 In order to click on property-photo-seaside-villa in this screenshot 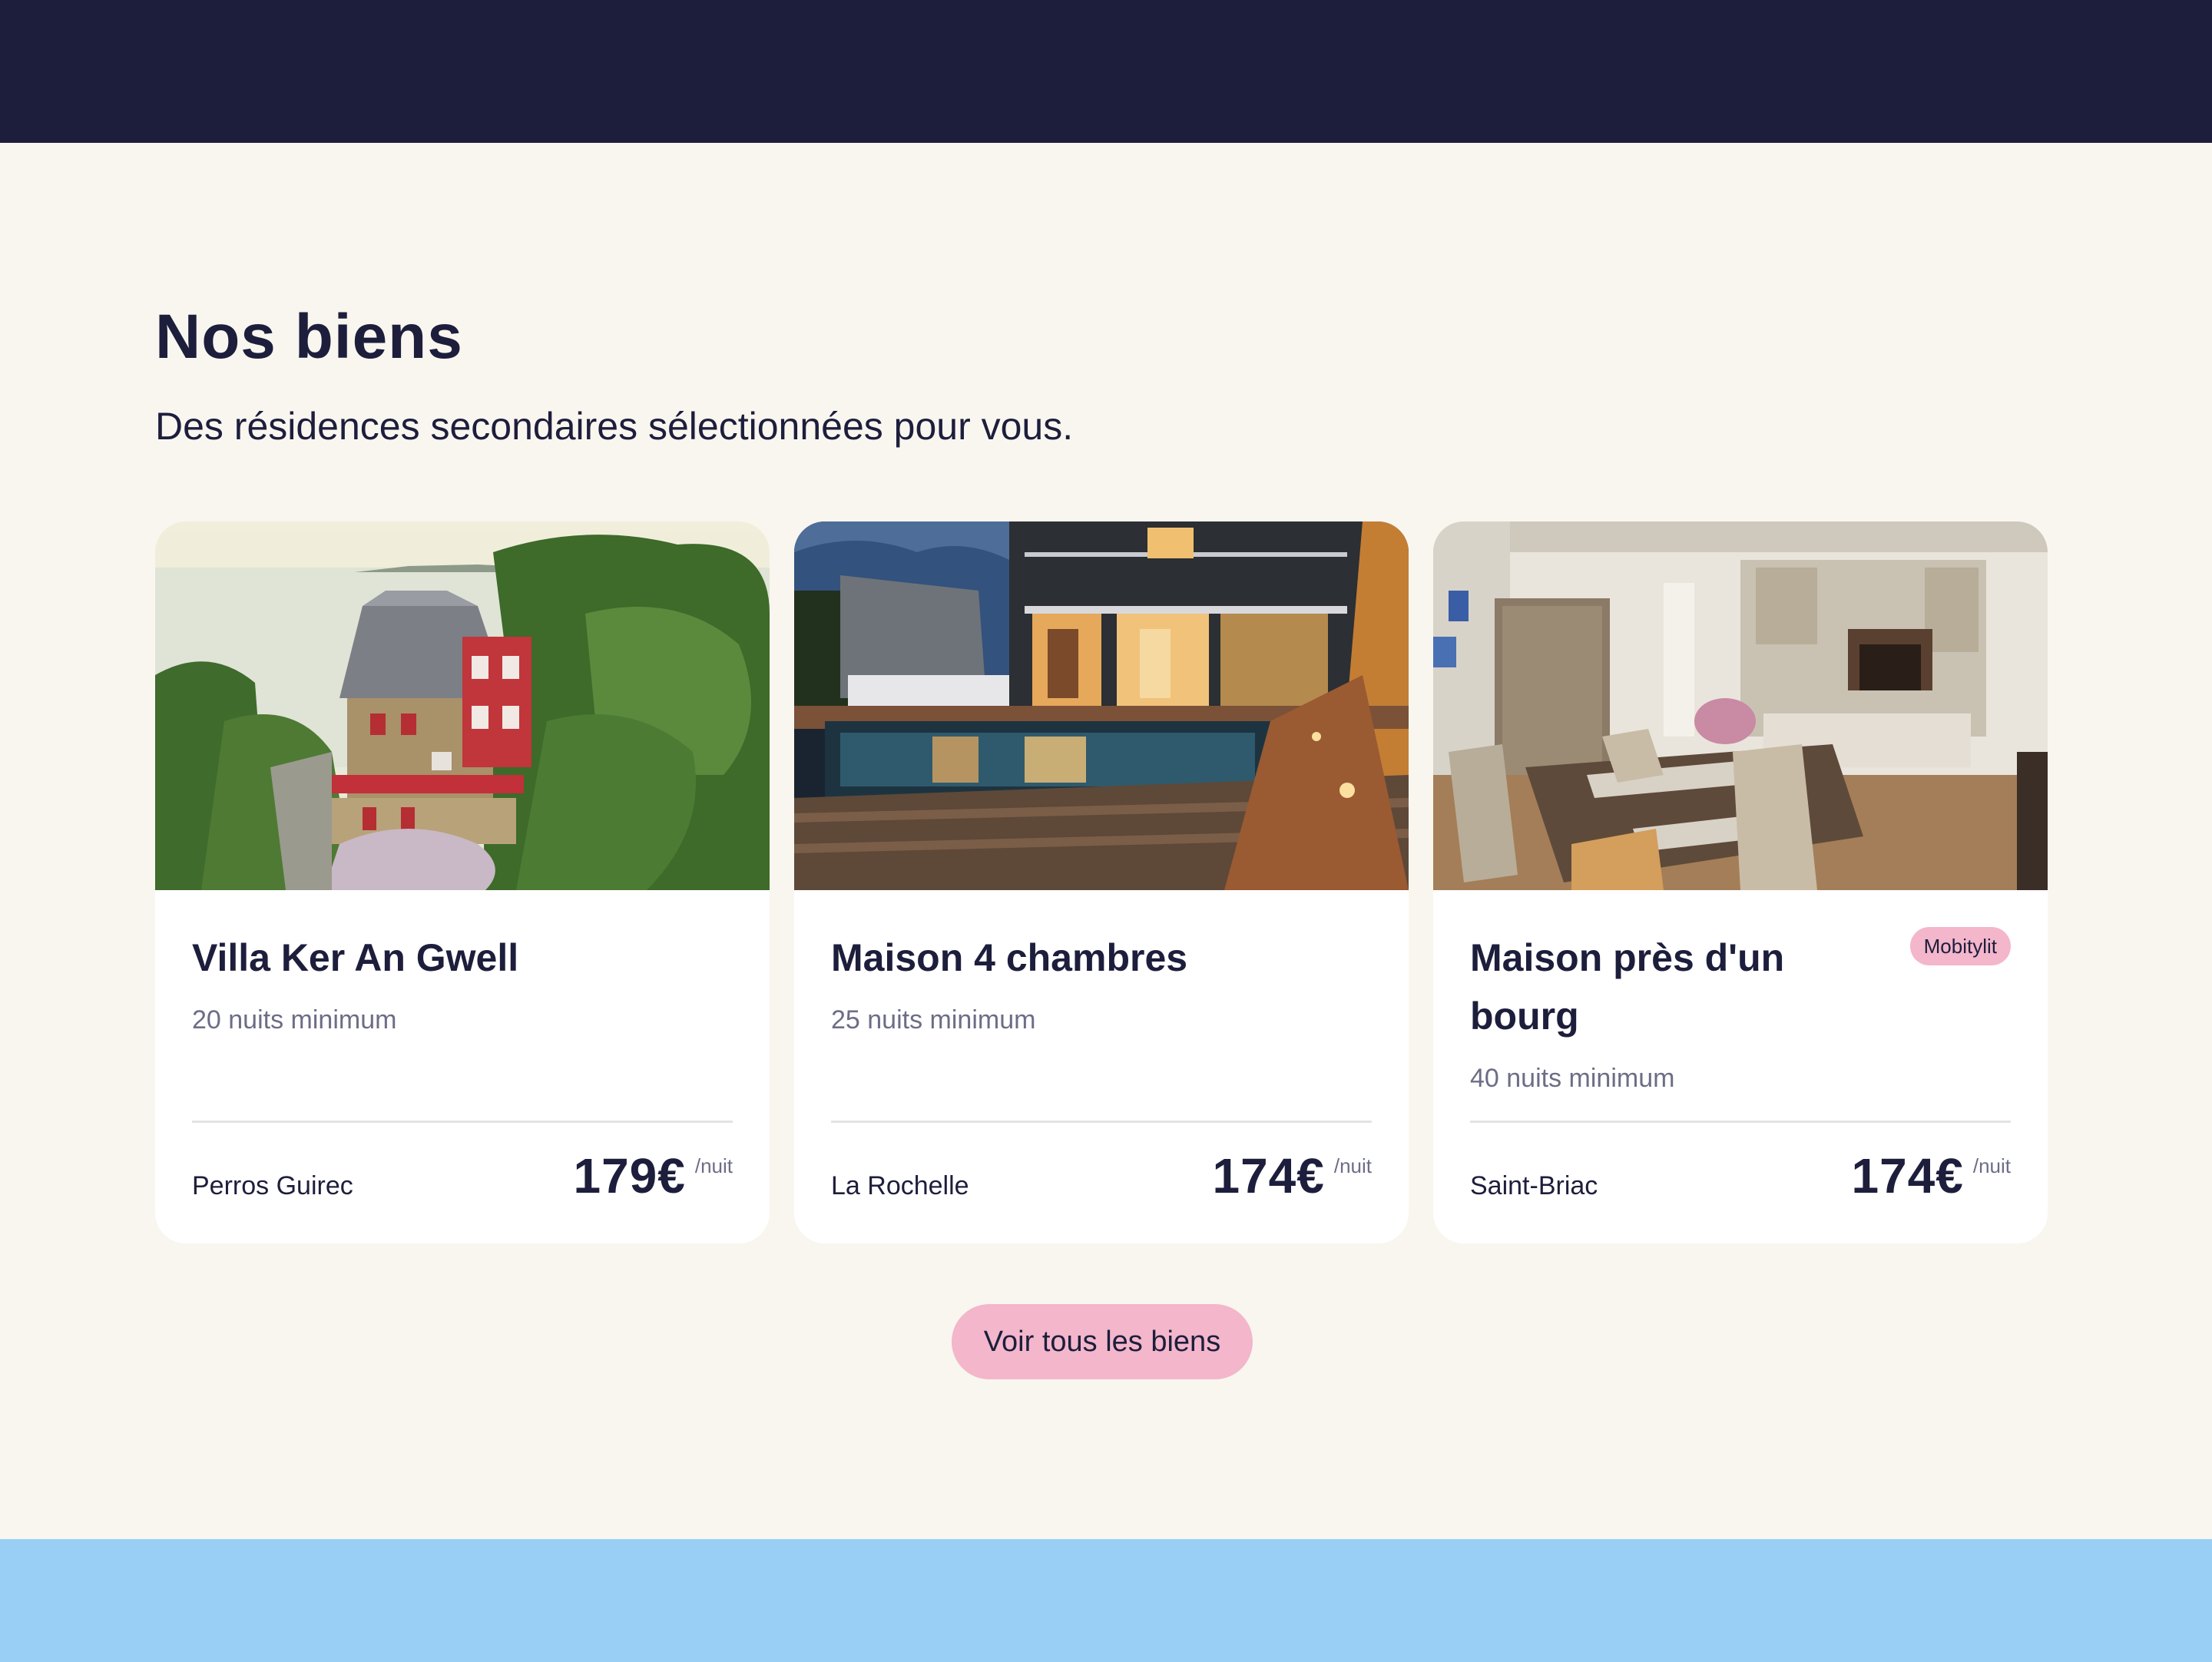, I will do `click(463, 705)`.